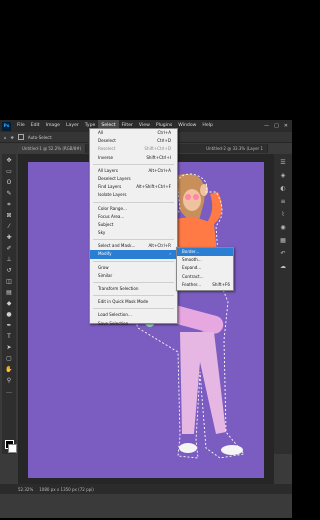 Image resolution: width=320 pixels, height=520 pixels. I want to click on eraser-icon: ◫, so click(9, 282).